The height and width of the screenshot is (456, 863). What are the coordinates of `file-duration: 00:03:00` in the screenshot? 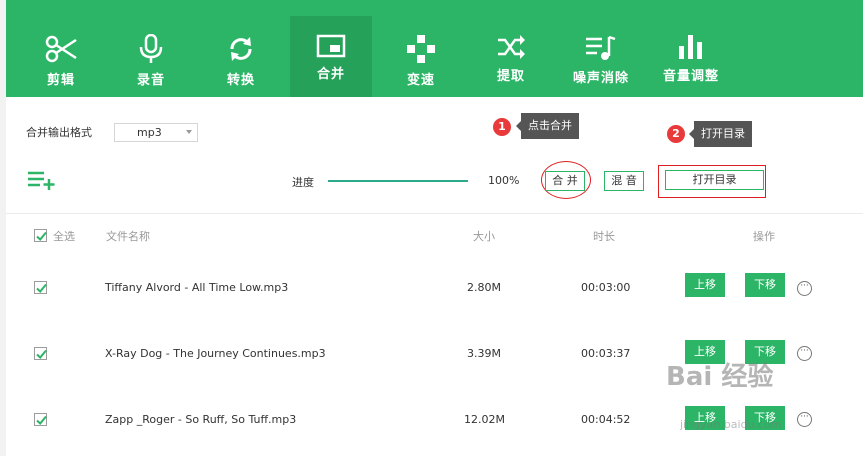 It's located at (606, 287).